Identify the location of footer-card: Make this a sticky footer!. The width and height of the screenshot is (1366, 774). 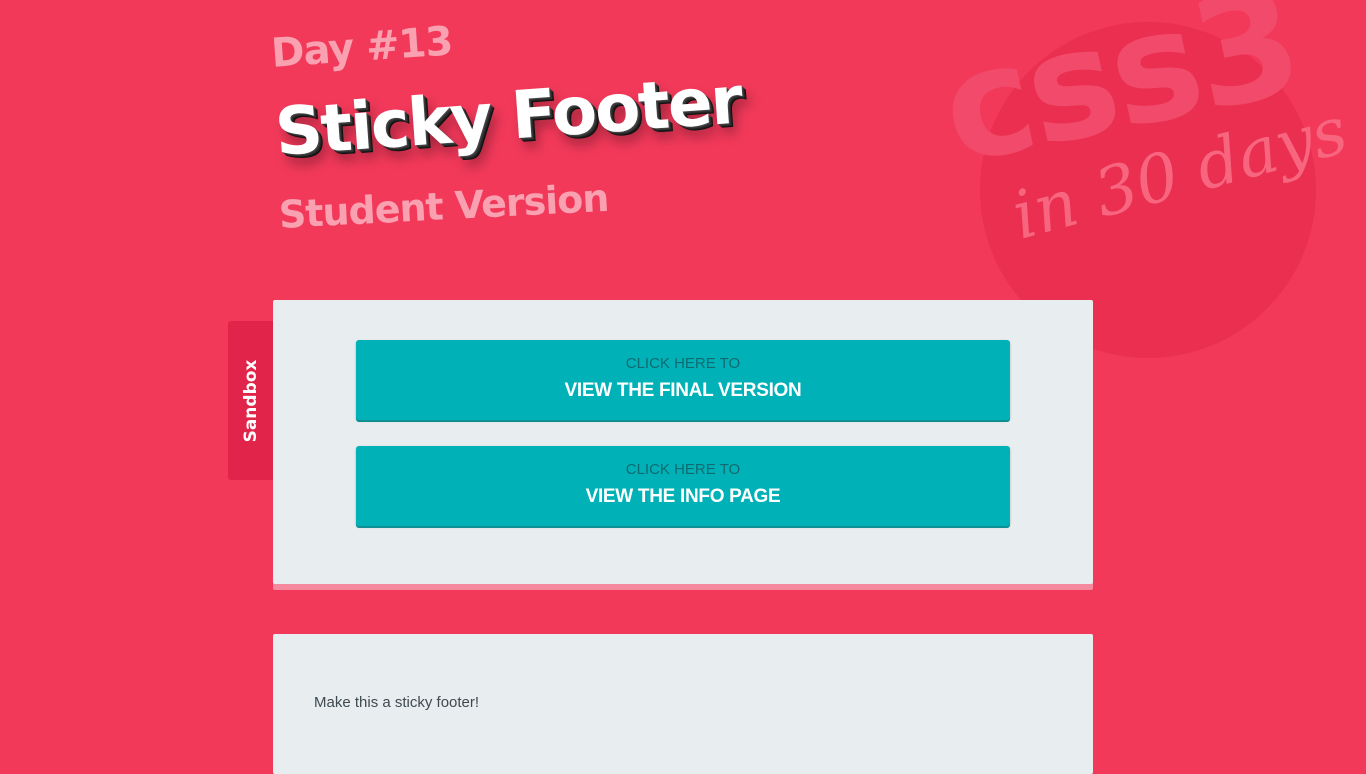
(683, 704).